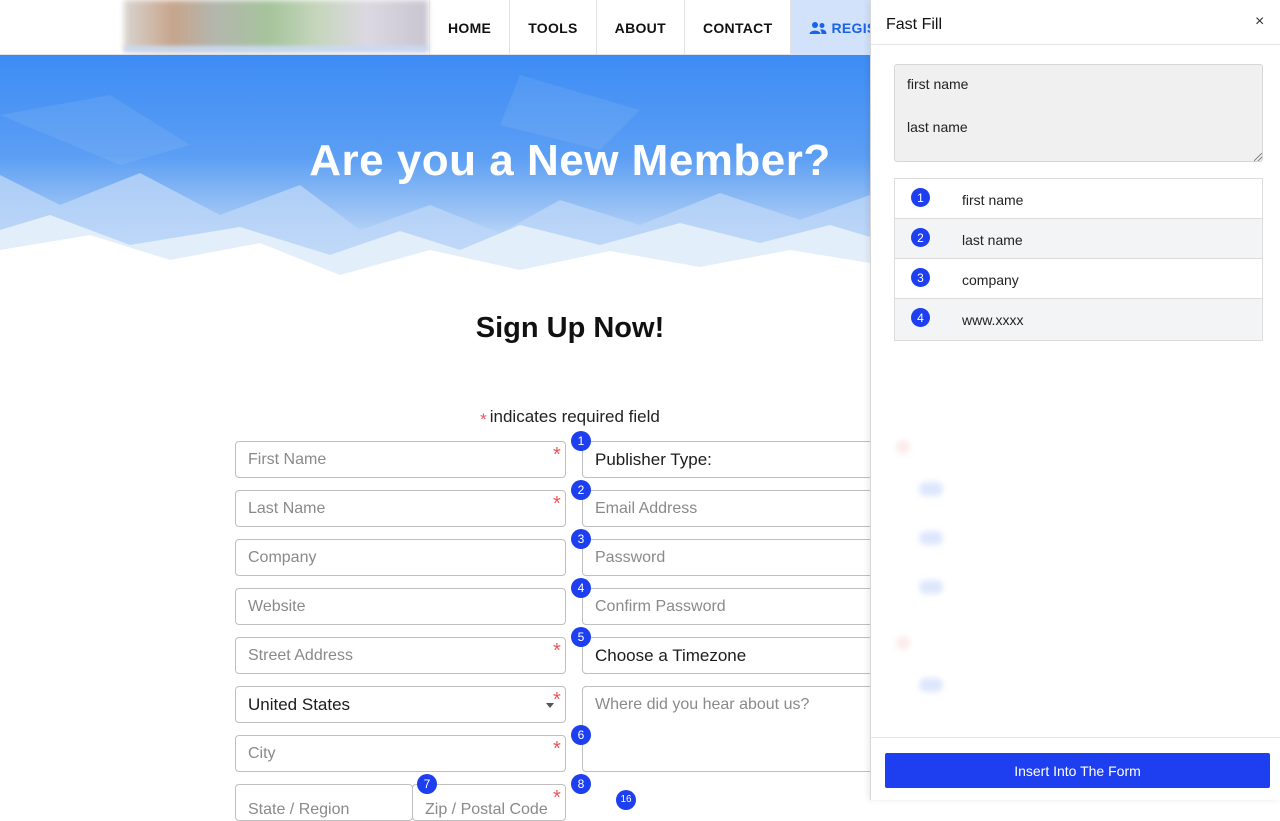 The height and width of the screenshot is (821, 1280). I want to click on field-badge-16: 16, so click(626, 800).